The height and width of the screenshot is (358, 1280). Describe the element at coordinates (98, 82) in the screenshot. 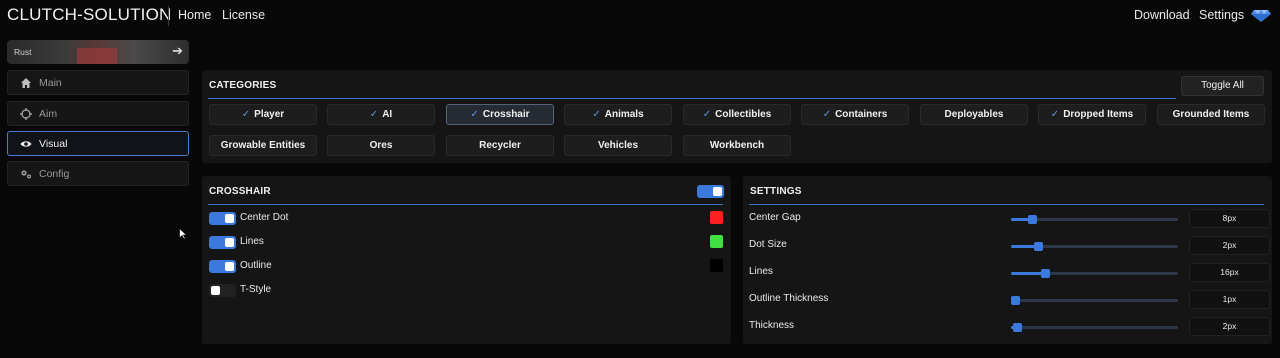

I see `sidebar-item-main: Main` at that location.